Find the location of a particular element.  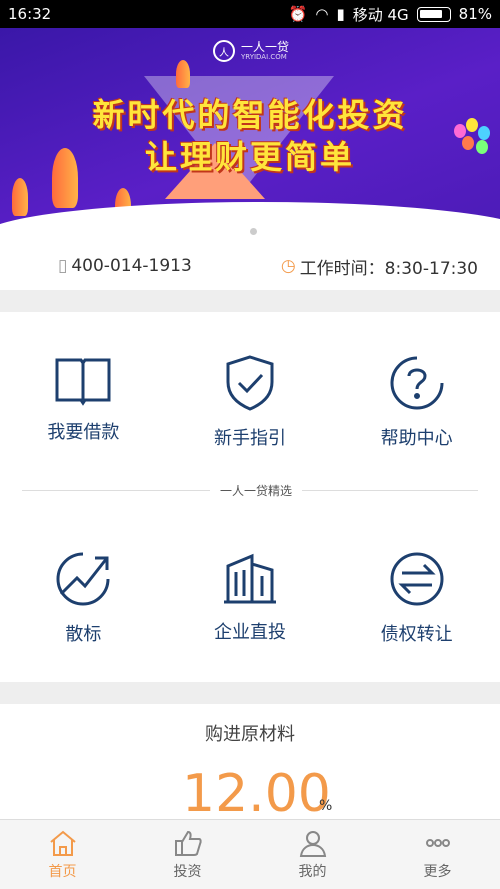

quick-link-help: 帮助中心 is located at coordinates (416, 402).